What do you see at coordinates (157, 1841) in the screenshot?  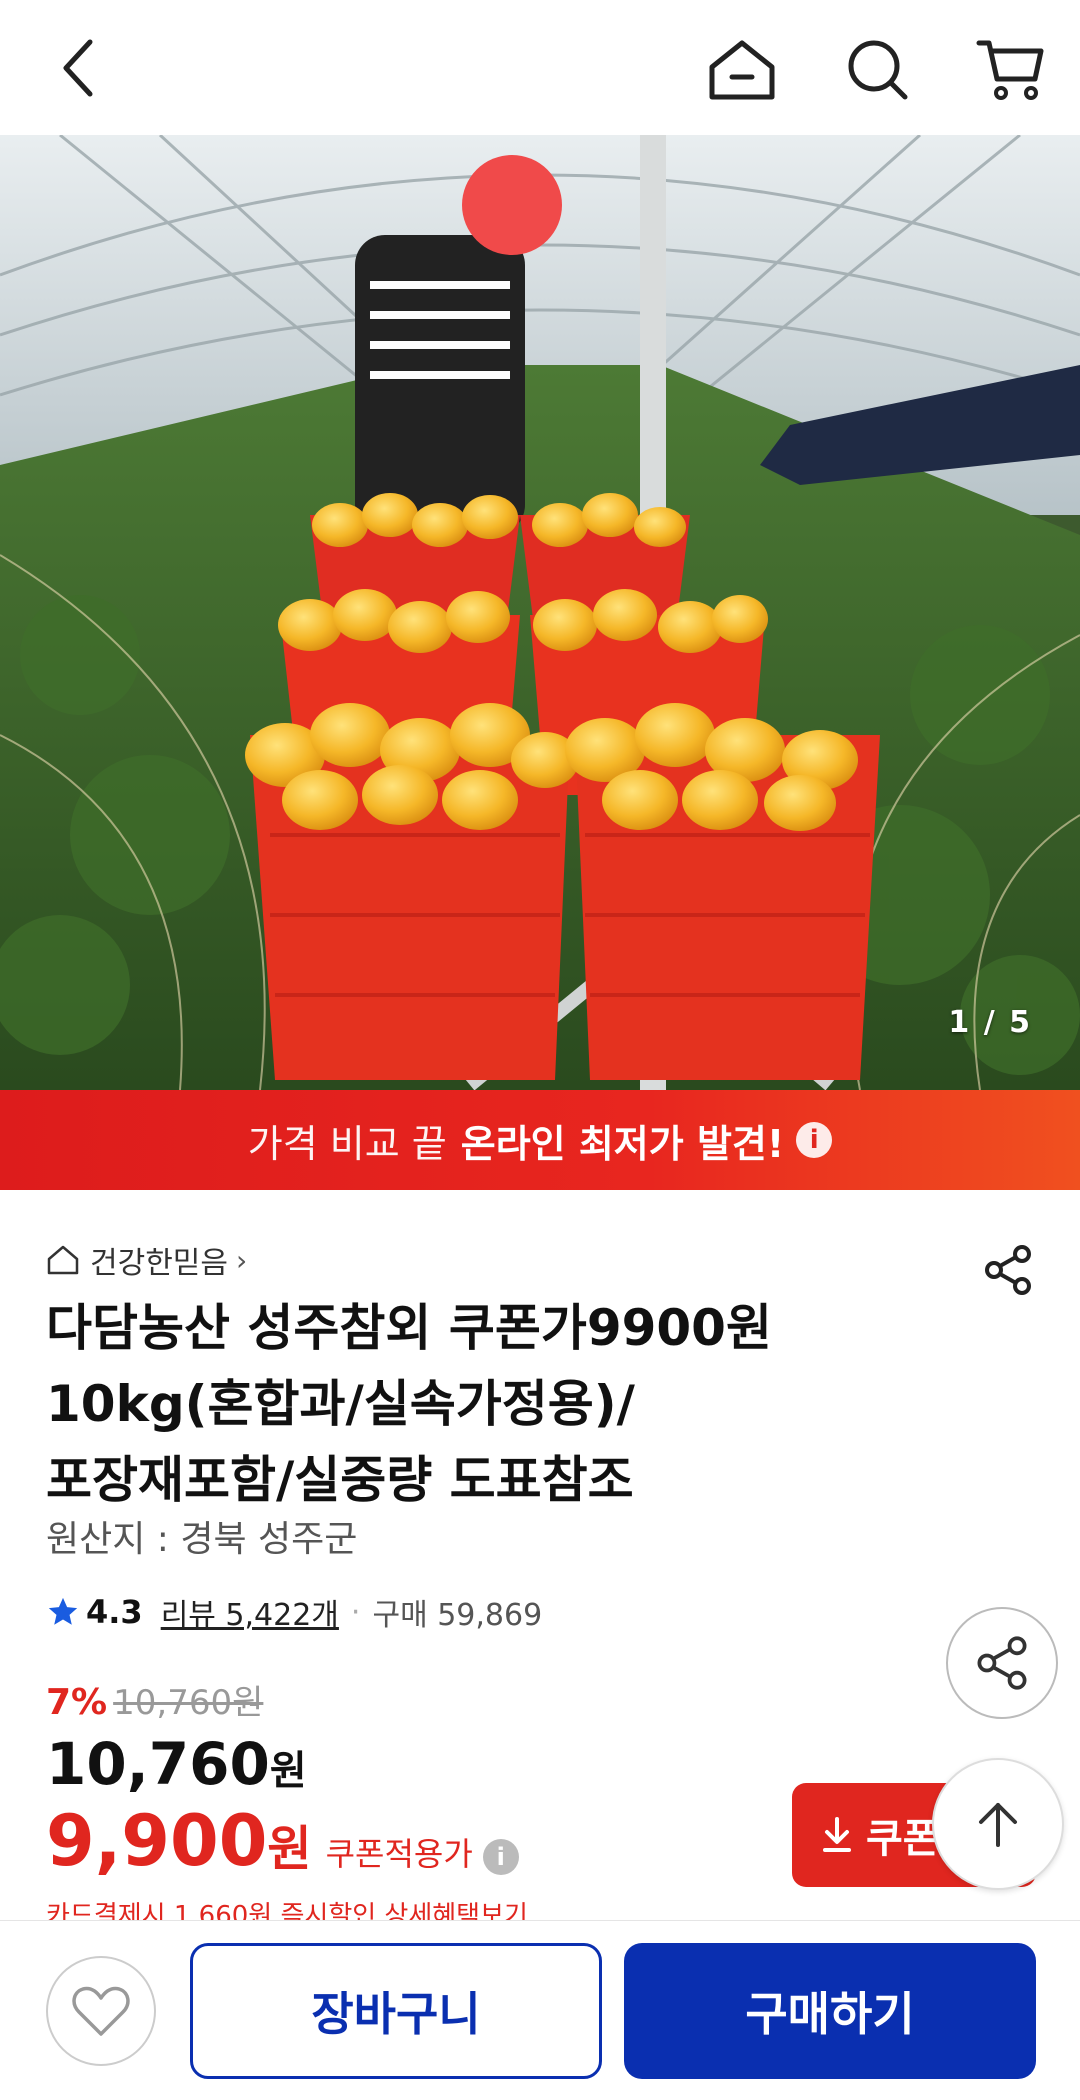 I see `coupon-price-value: 9,900` at bounding box center [157, 1841].